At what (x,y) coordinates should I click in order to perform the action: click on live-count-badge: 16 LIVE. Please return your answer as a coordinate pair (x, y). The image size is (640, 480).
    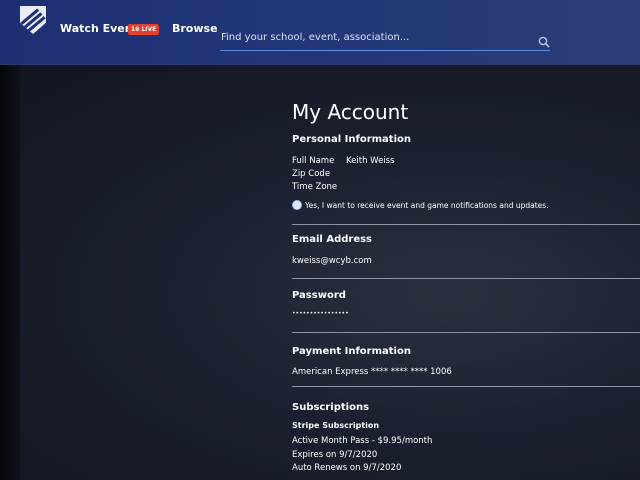
    Looking at the image, I should click on (144, 29).